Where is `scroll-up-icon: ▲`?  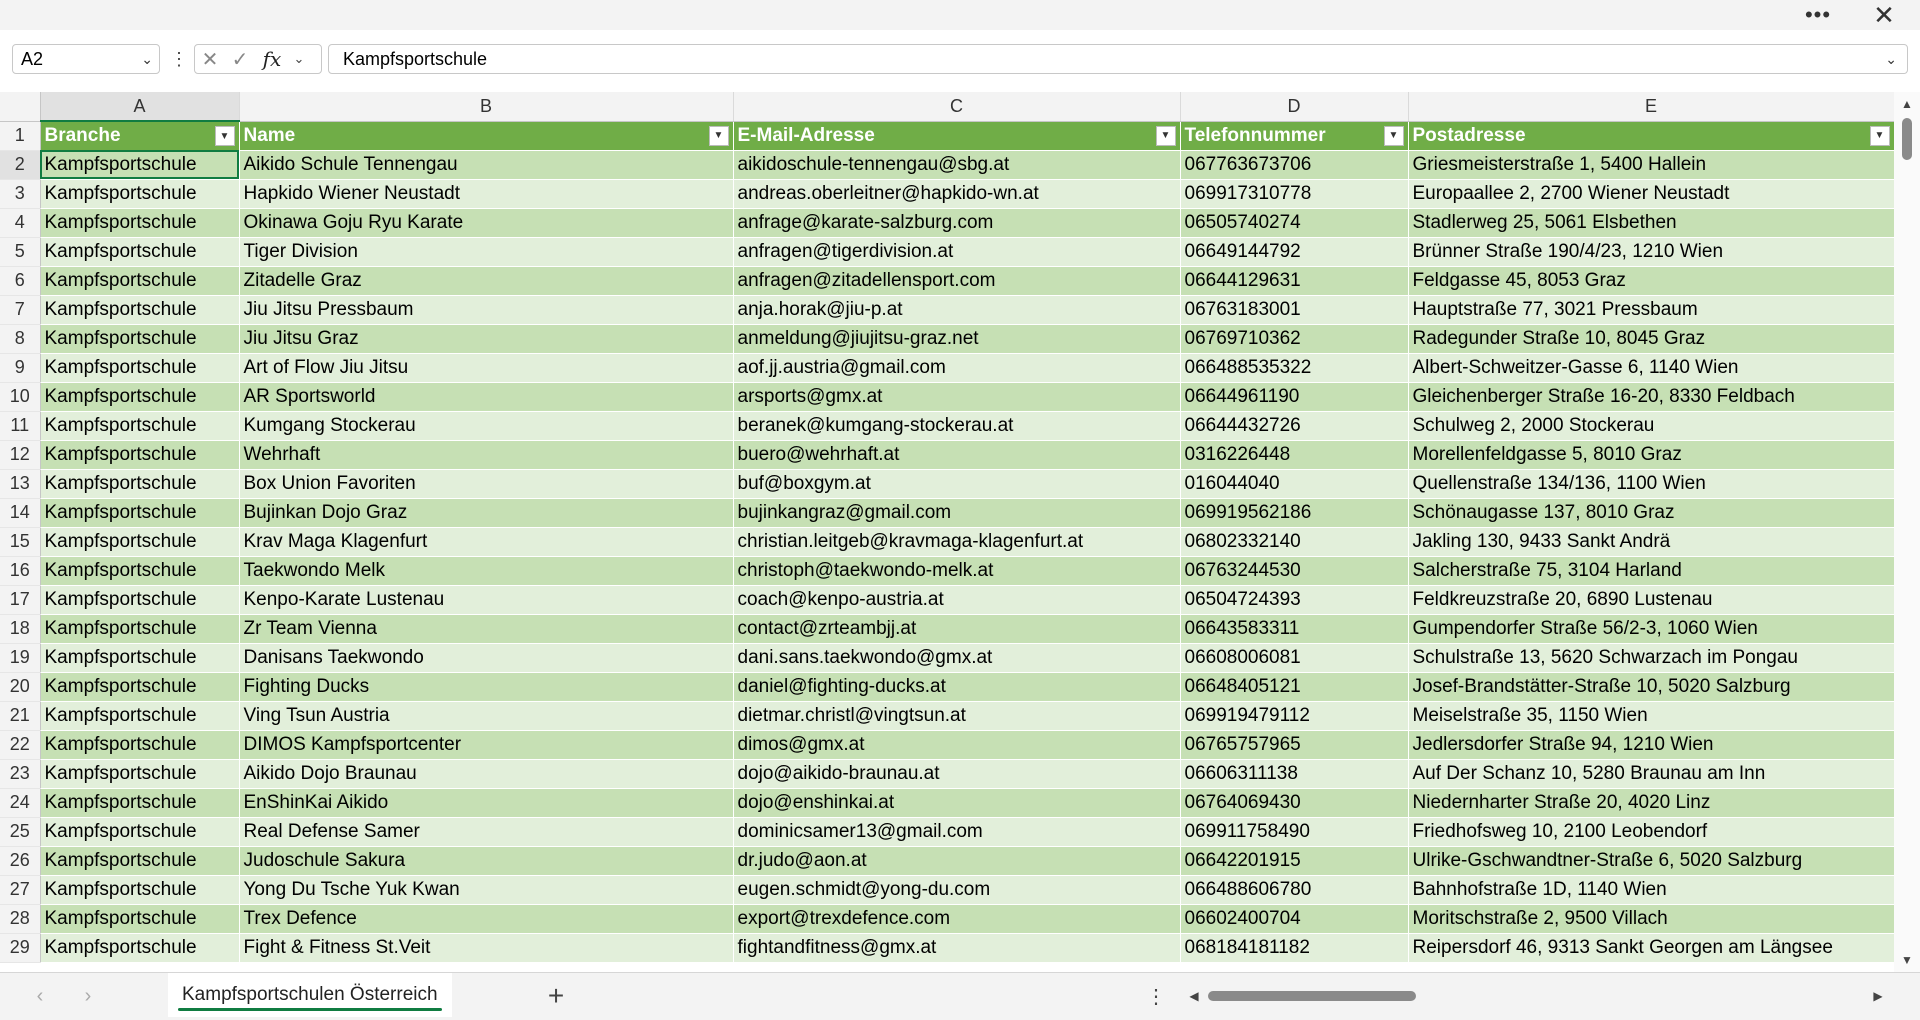
scroll-up-icon: ▲ is located at coordinates (1907, 104).